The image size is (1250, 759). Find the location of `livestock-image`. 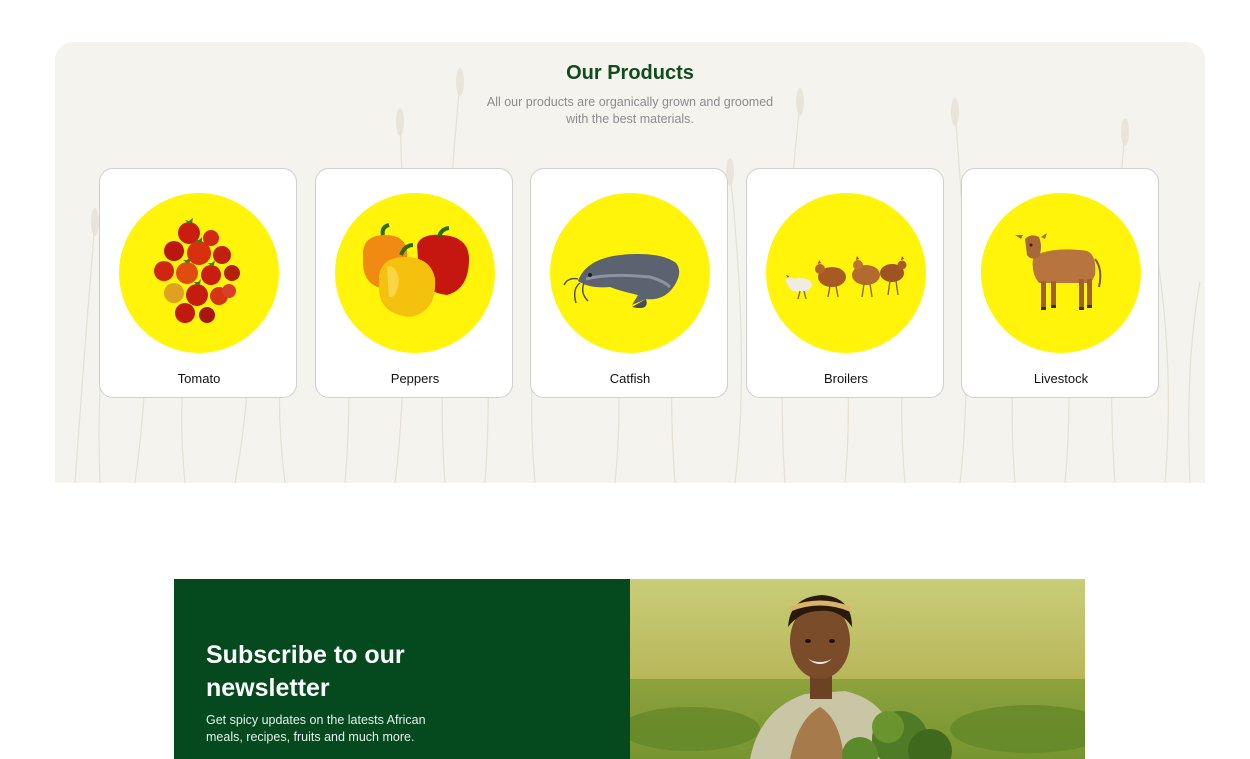

livestock-image is located at coordinates (1058, 271).